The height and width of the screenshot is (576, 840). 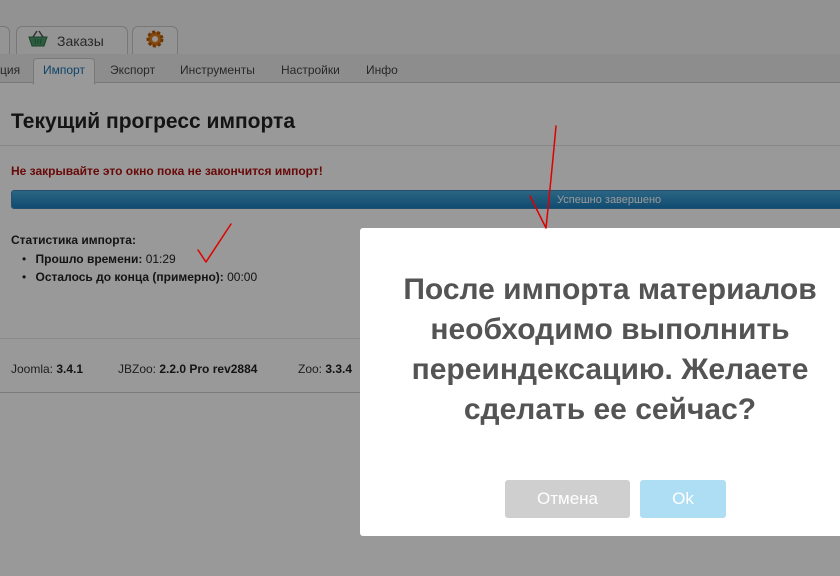 What do you see at coordinates (543, 177) in the screenshot?
I see `annotation-arrow` at bounding box center [543, 177].